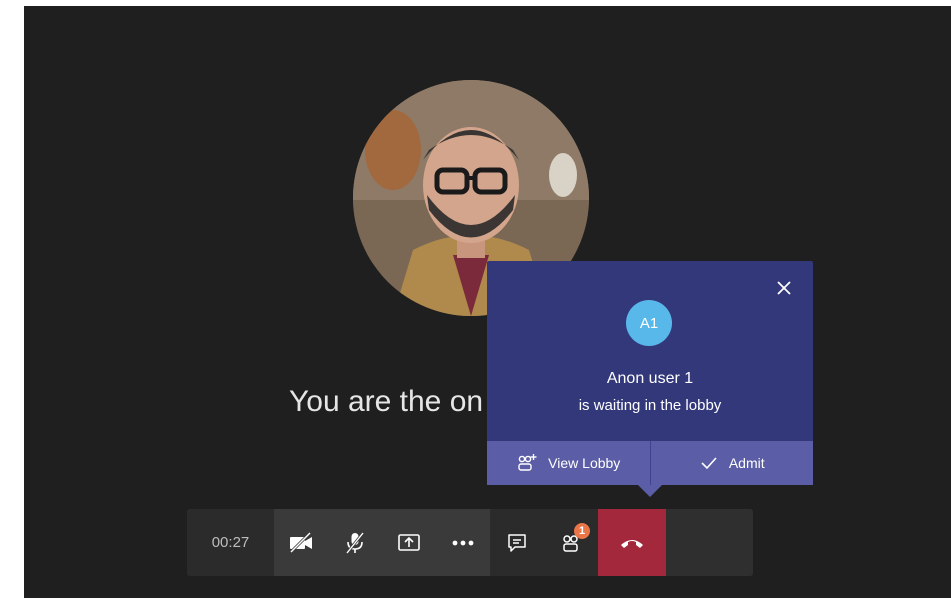 This screenshot has width=951, height=599. I want to click on add-people-icon, so click(527, 463).